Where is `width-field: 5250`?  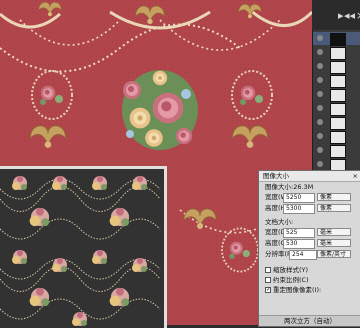
width-field: 5250 is located at coordinates (299, 198).